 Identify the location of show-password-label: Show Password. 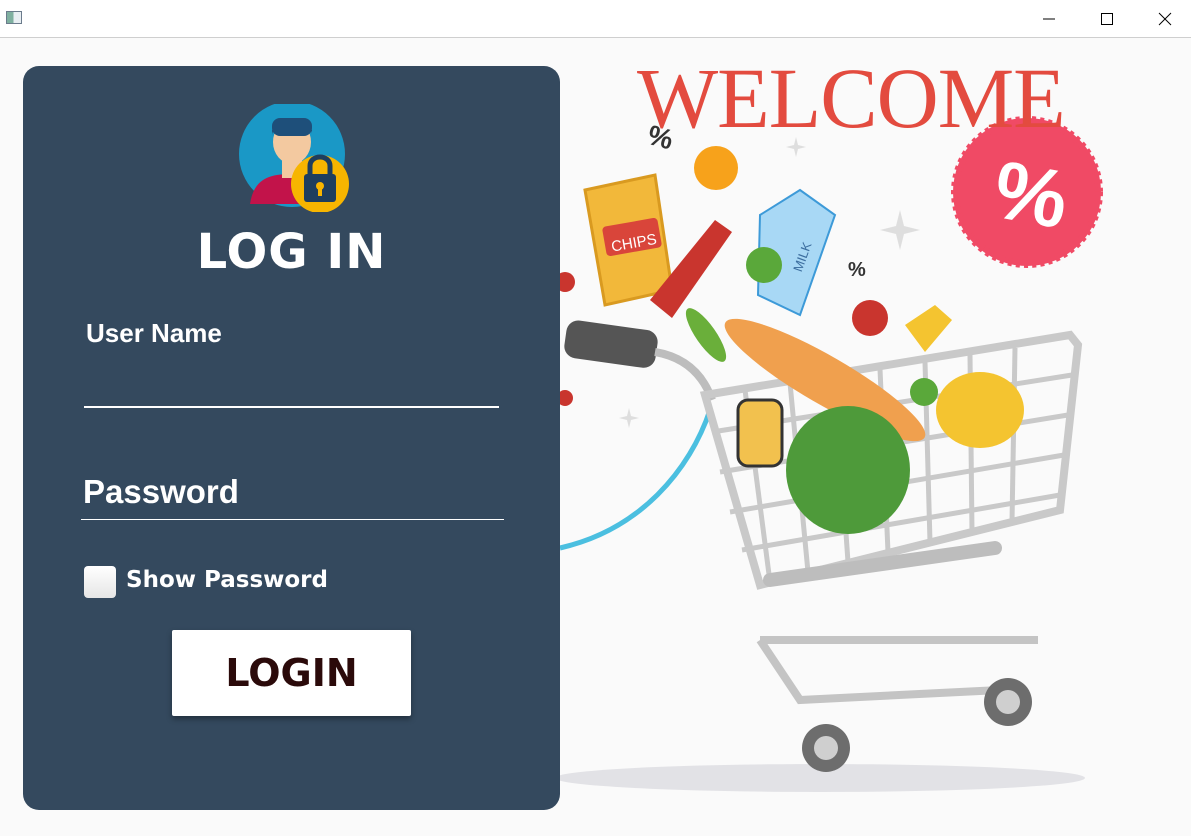
(227, 580).